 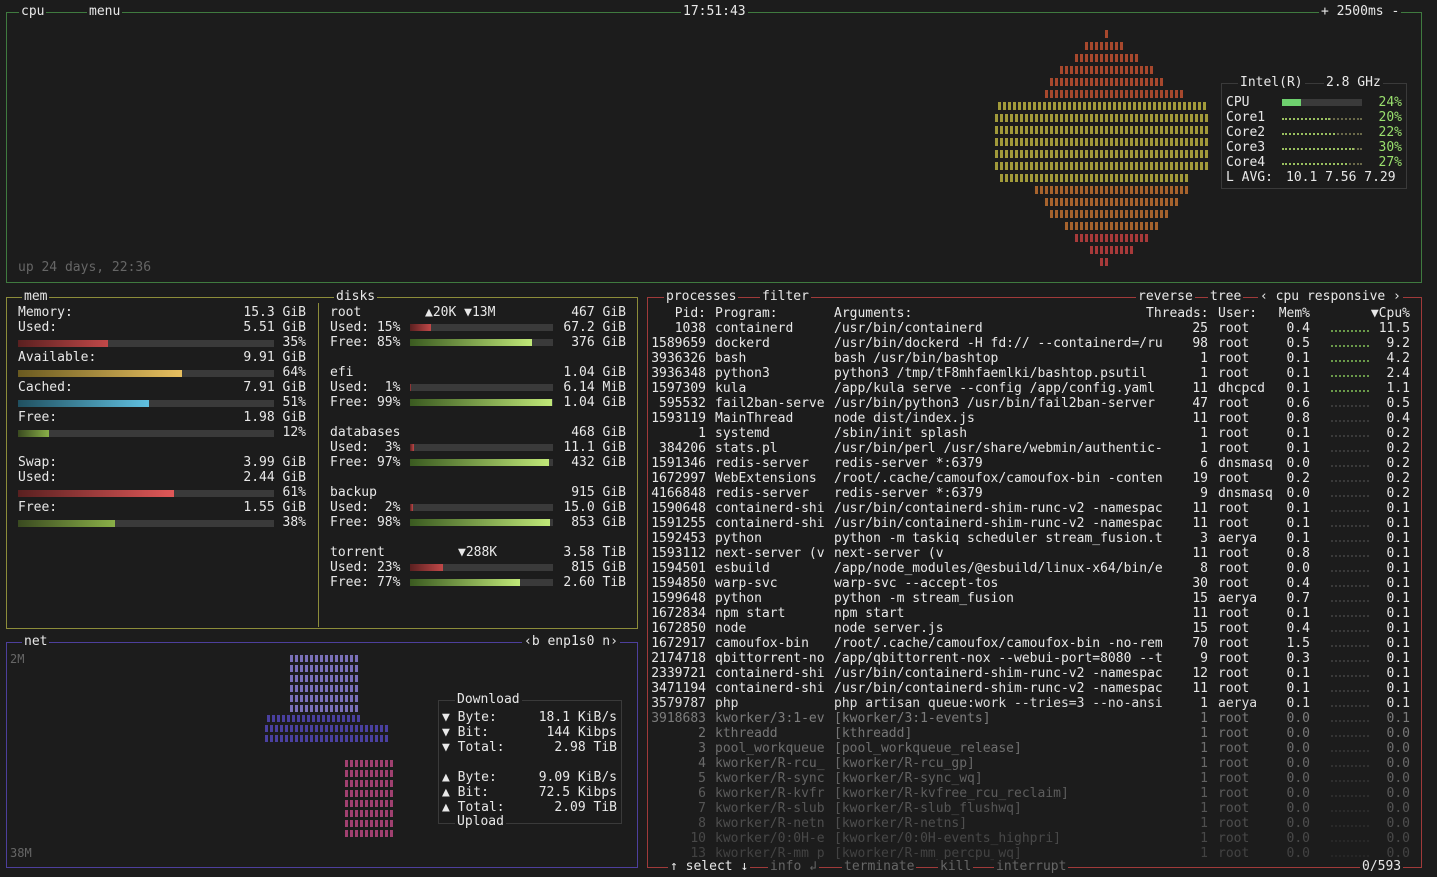 What do you see at coordinates (678, 313) in the screenshot?
I see `header-pid: Pid:` at bounding box center [678, 313].